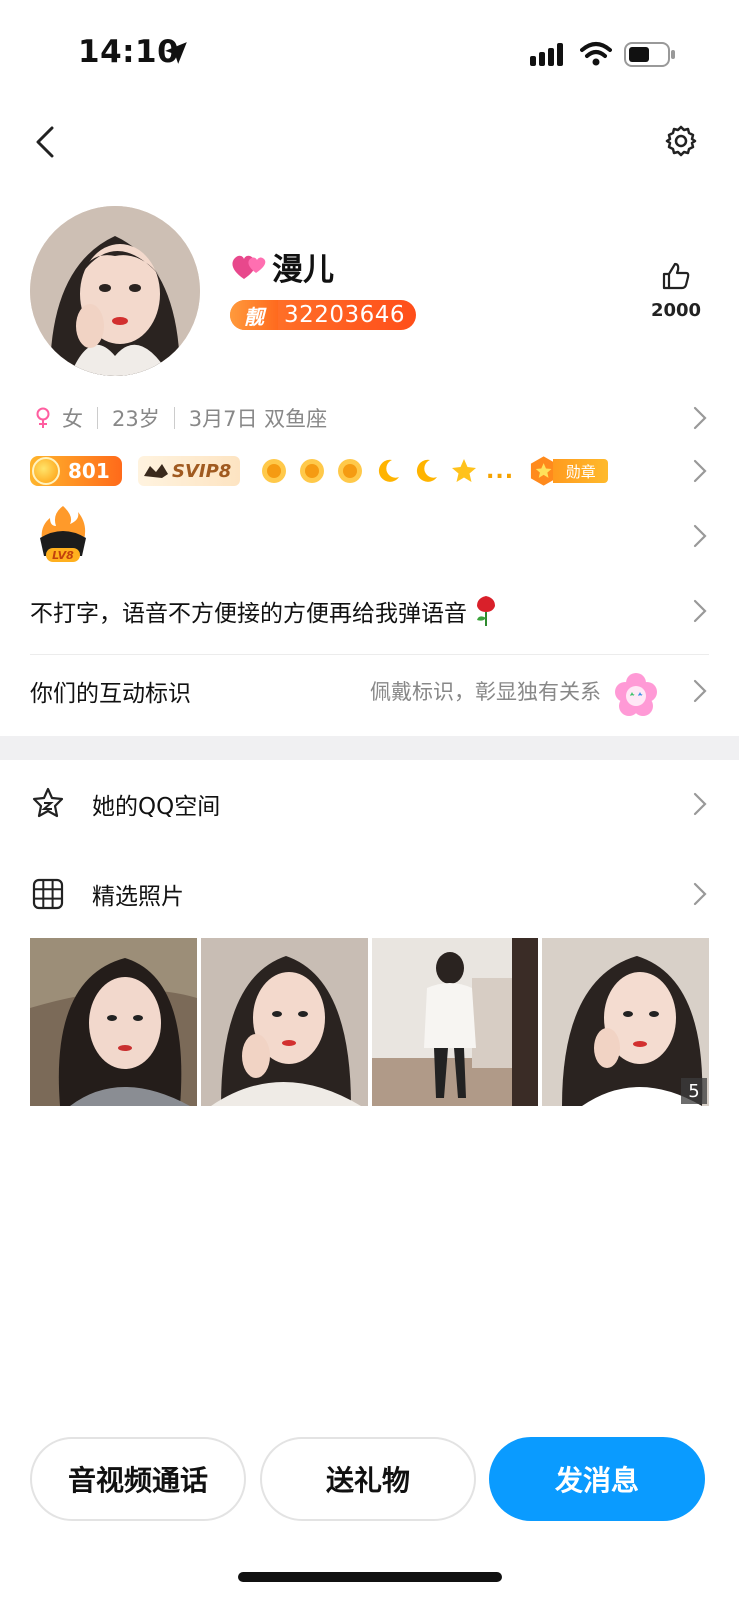  Describe the element at coordinates (45, 142) in the screenshot. I see `back-chevron-icon` at that location.